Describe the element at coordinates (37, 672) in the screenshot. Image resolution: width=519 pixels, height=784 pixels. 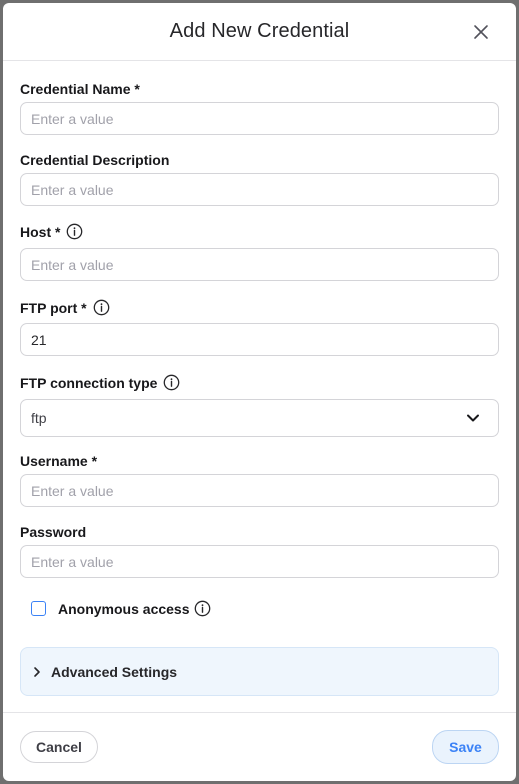
I see `chevron-right-icon` at that location.